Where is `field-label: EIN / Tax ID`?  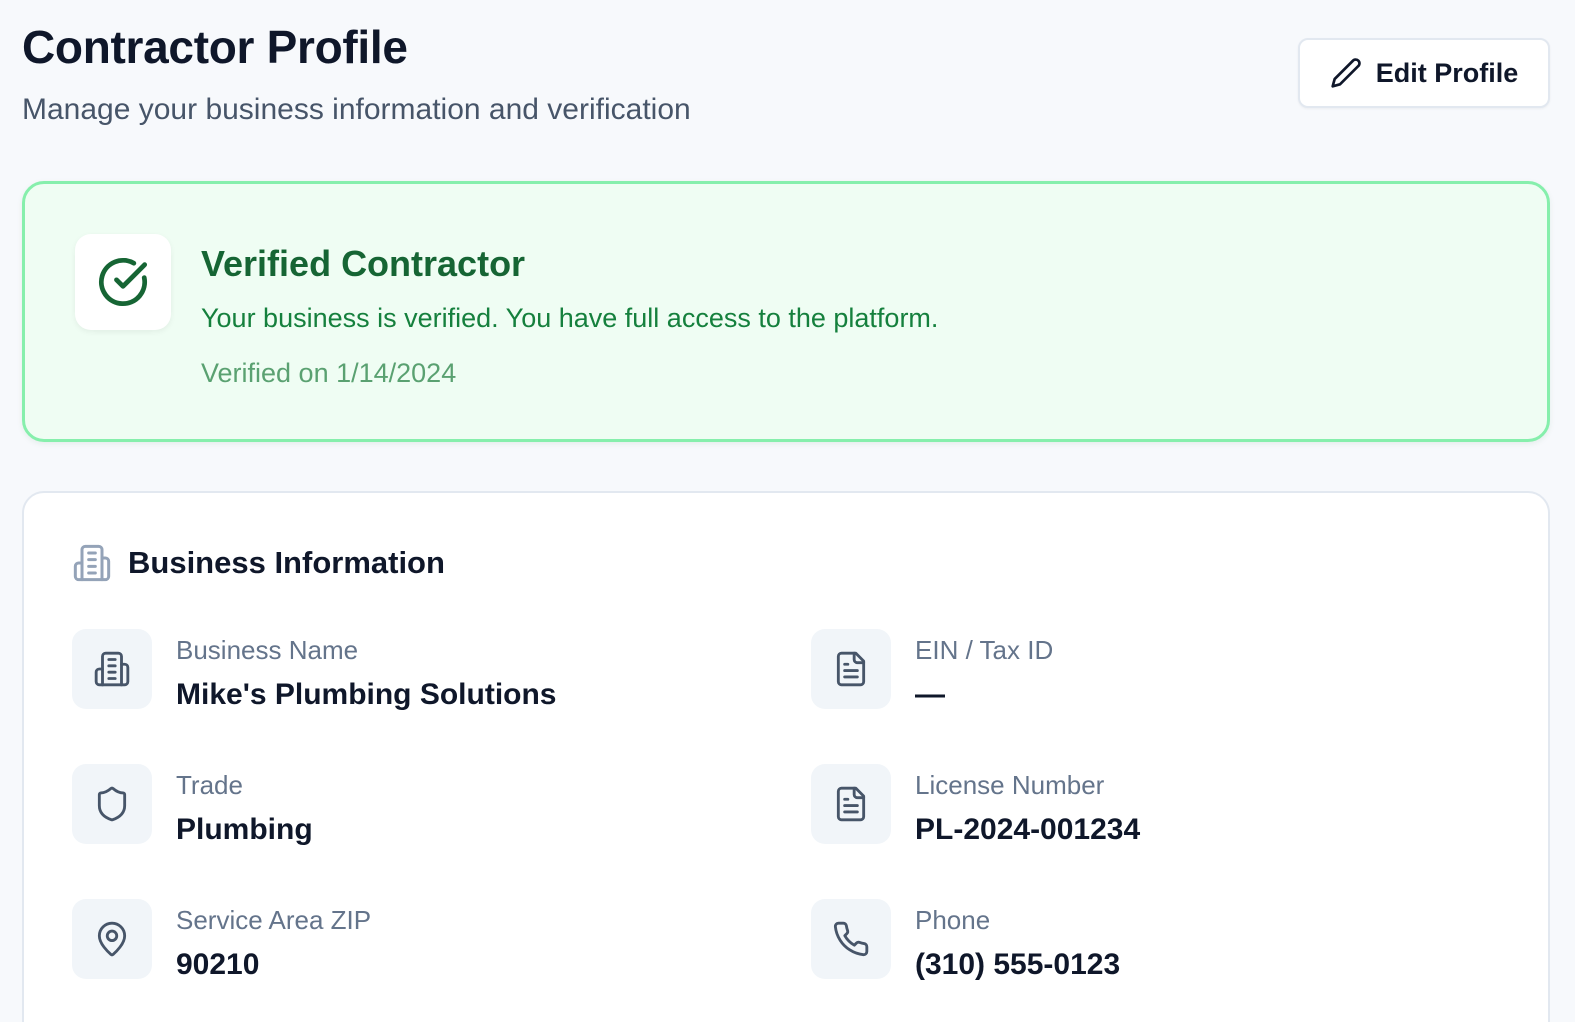 field-label: EIN / Tax ID is located at coordinates (984, 650).